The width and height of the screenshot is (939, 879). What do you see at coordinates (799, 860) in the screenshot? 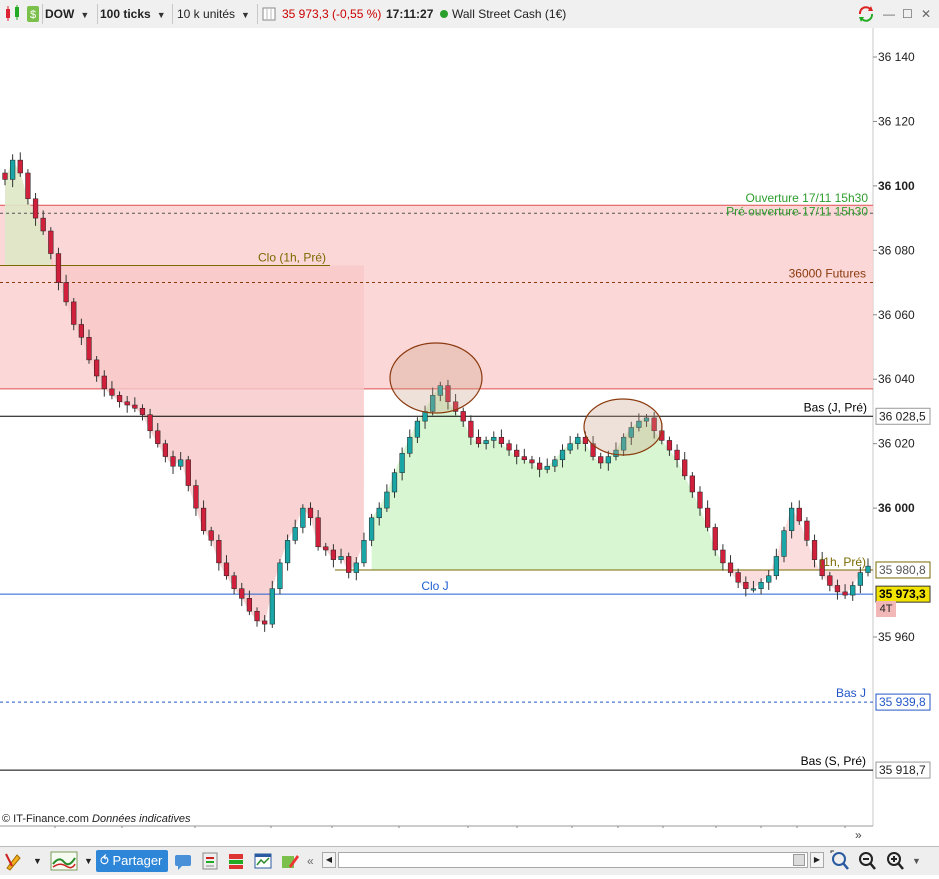
I see `scrollbar-thumb` at bounding box center [799, 860].